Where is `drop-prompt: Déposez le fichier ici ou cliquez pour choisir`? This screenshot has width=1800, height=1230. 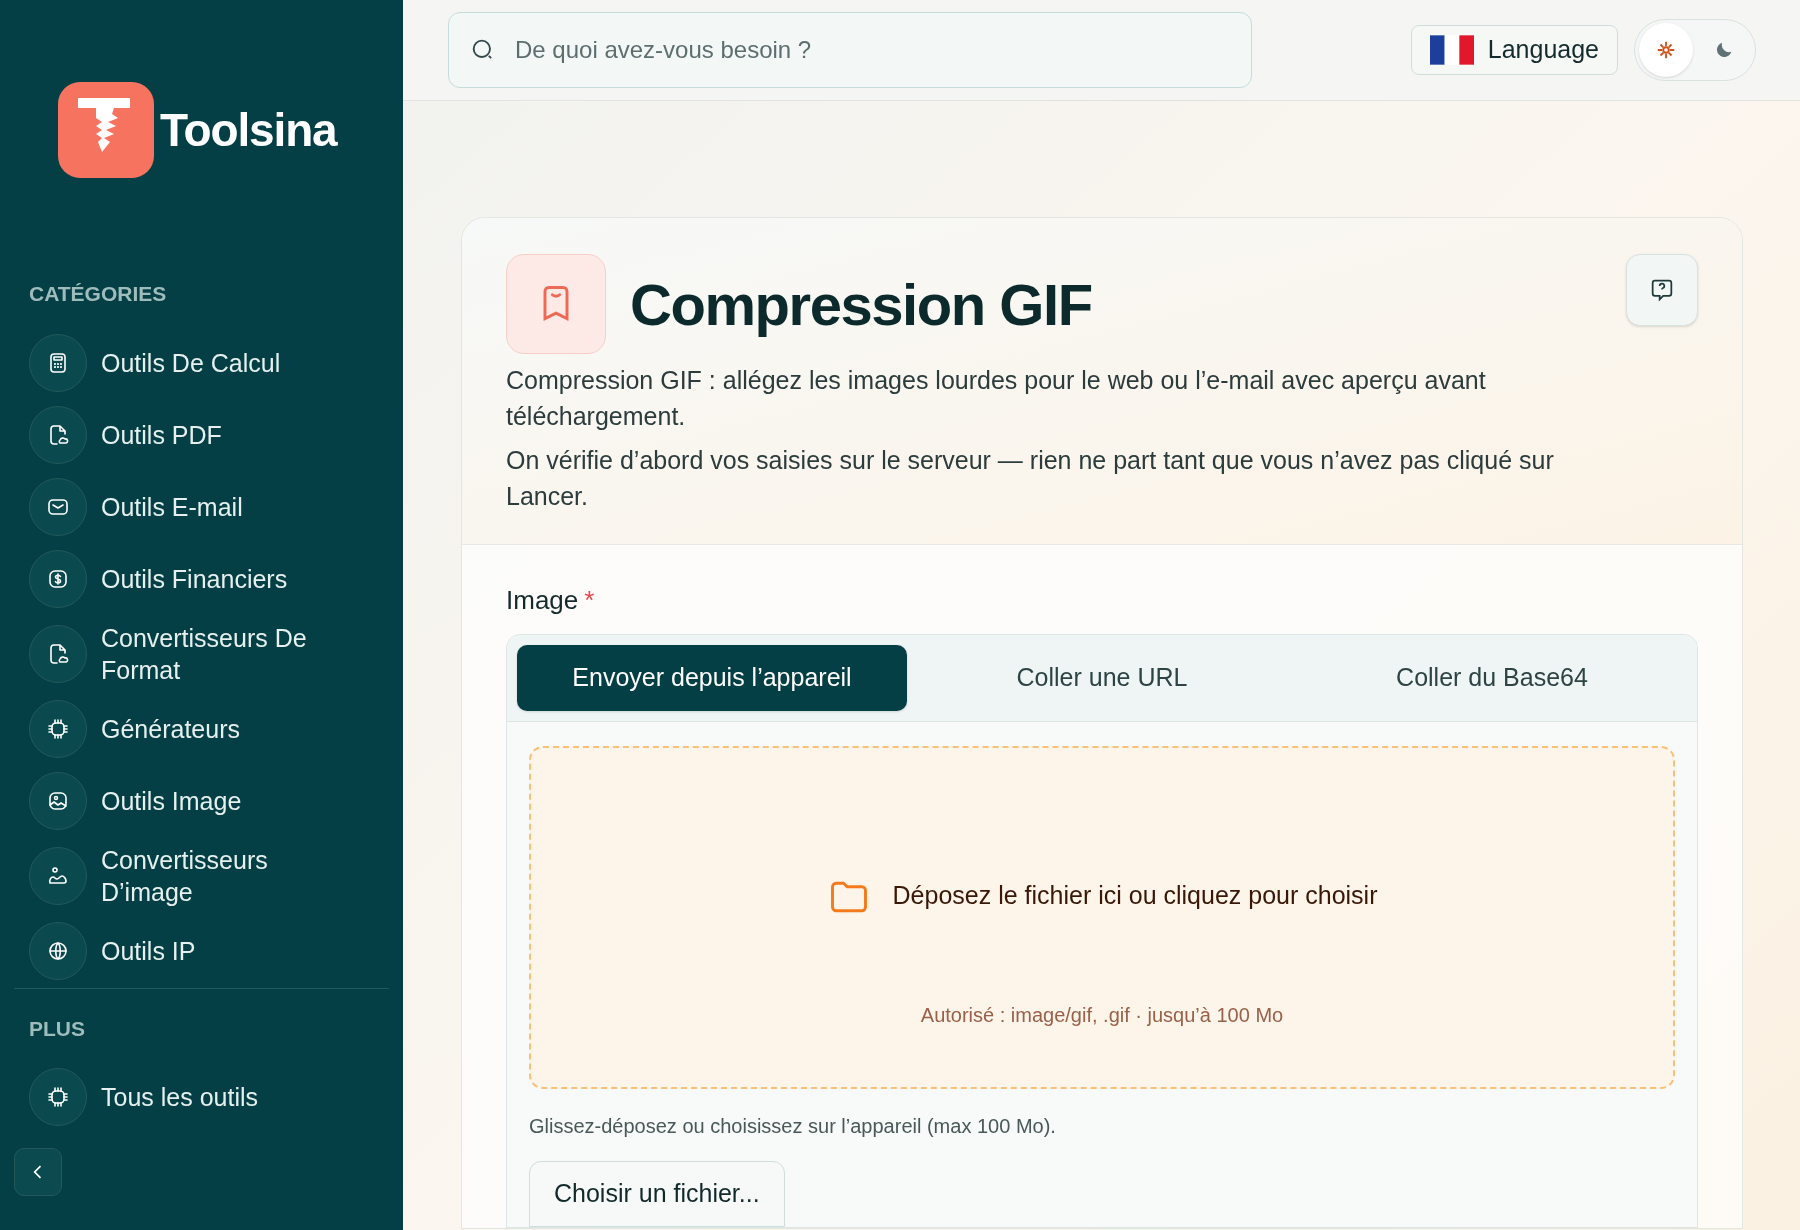
drop-prompt: Déposez le fichier ici ou cliquez pour choisir is located at coordinates (1135, 896).